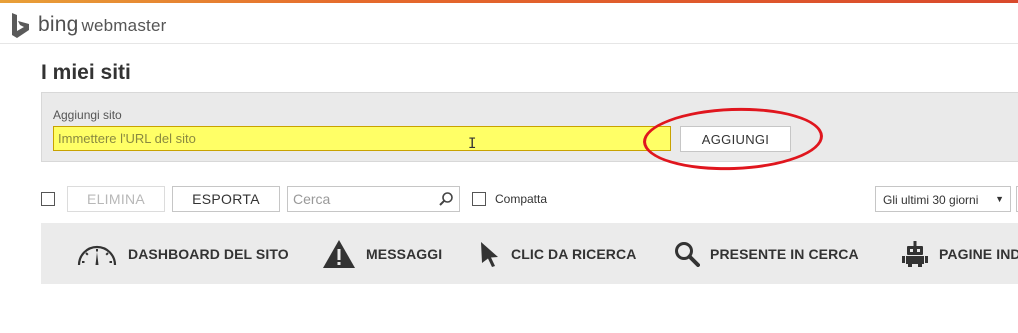 Image resolution: width=1018 pixels, height=333 pixels. What do you see at coordinates (208, 253) in the screenshot?
I see `nav-item-label: DASHBOARD DEL SITO` at bounding box center [208, 253].